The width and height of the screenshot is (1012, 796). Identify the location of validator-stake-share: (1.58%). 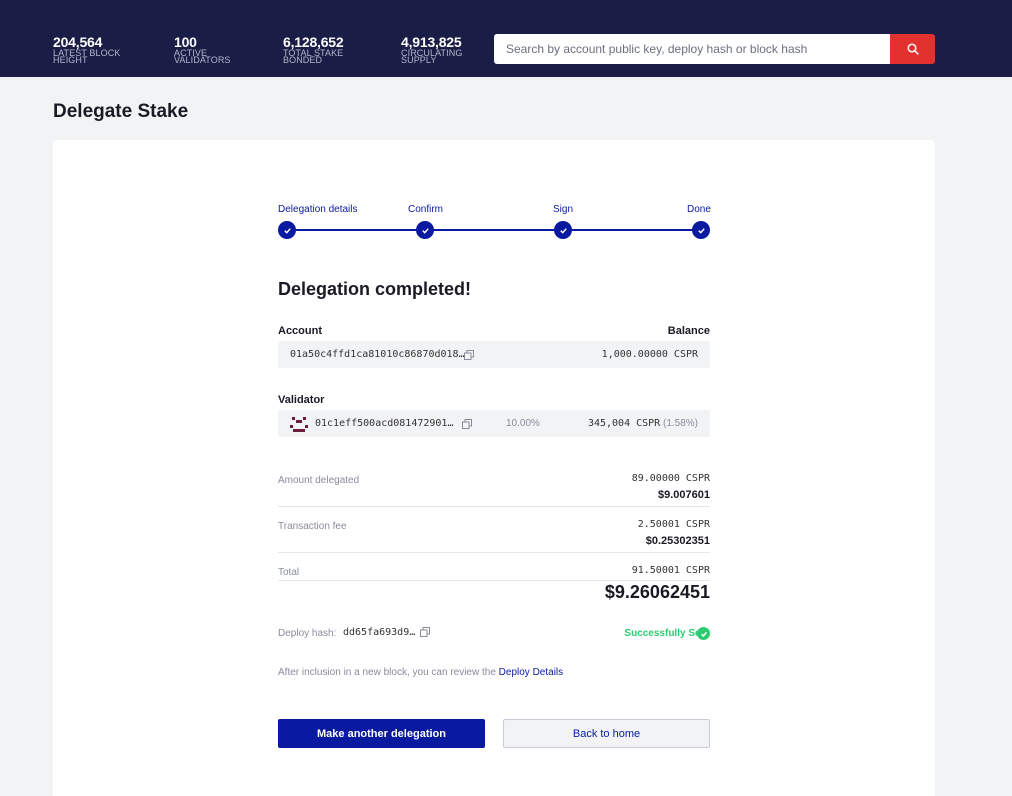
(680, 423).